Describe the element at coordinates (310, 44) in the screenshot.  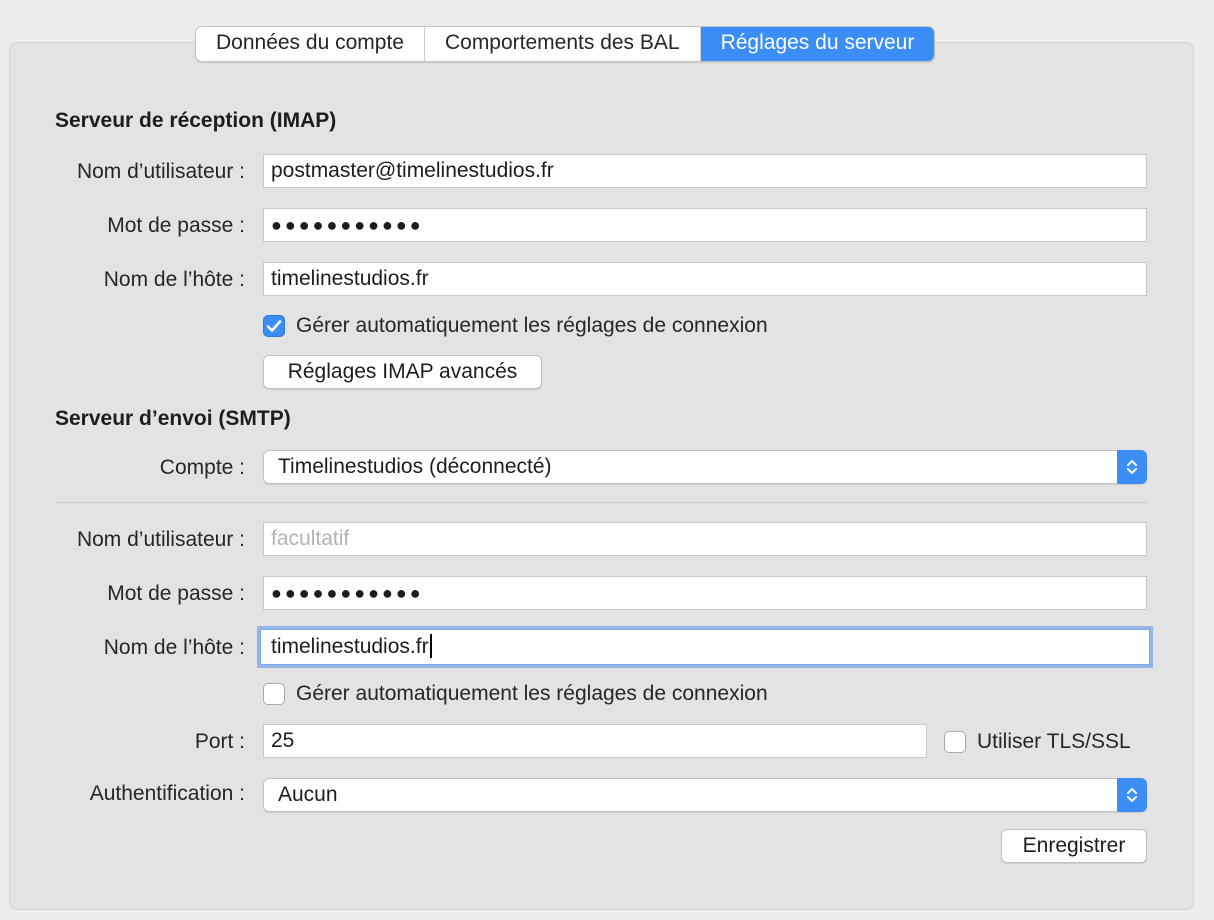
I see `tab-account-data: Données du compte` at that location.